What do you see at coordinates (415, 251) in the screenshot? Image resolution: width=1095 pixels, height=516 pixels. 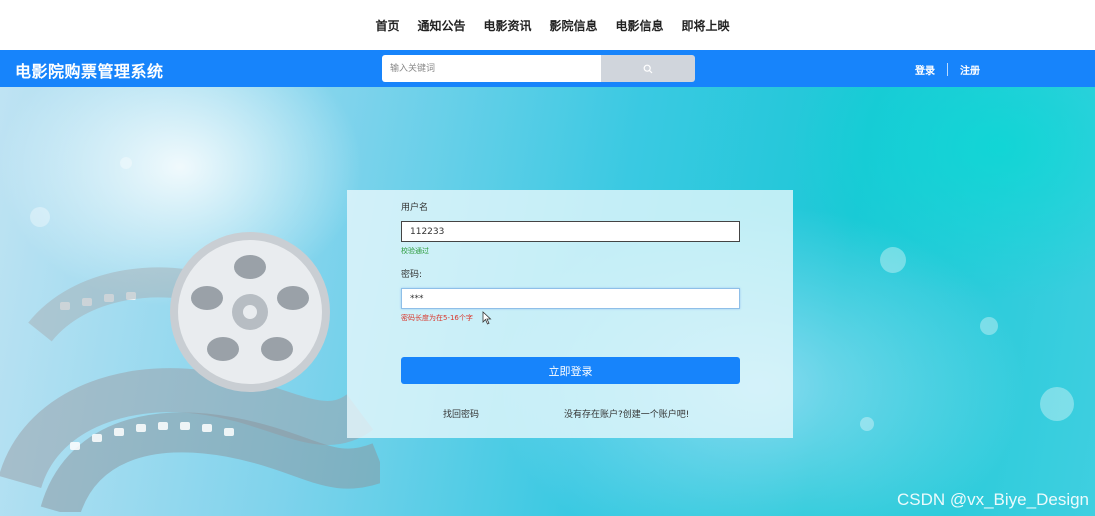 I see `username-hint: 校验通过` at bounding box center [415, 251].